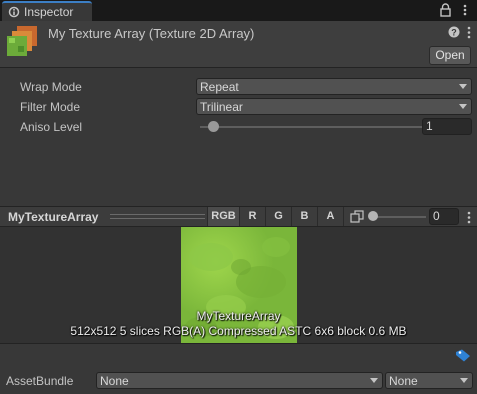 The width and height of the screenshot is (477, 394). Describe the element at coordinates (357, 216) in the screenshot. I see `mip-icon` at that location.